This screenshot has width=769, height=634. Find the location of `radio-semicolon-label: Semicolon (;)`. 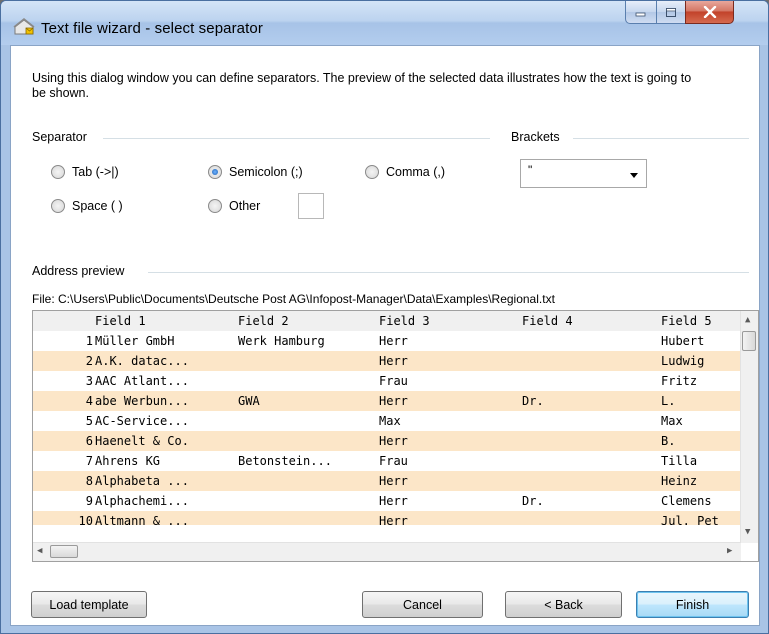

radio-semicolon-label: Semicolon (;) is located at coordinates (266, 172).